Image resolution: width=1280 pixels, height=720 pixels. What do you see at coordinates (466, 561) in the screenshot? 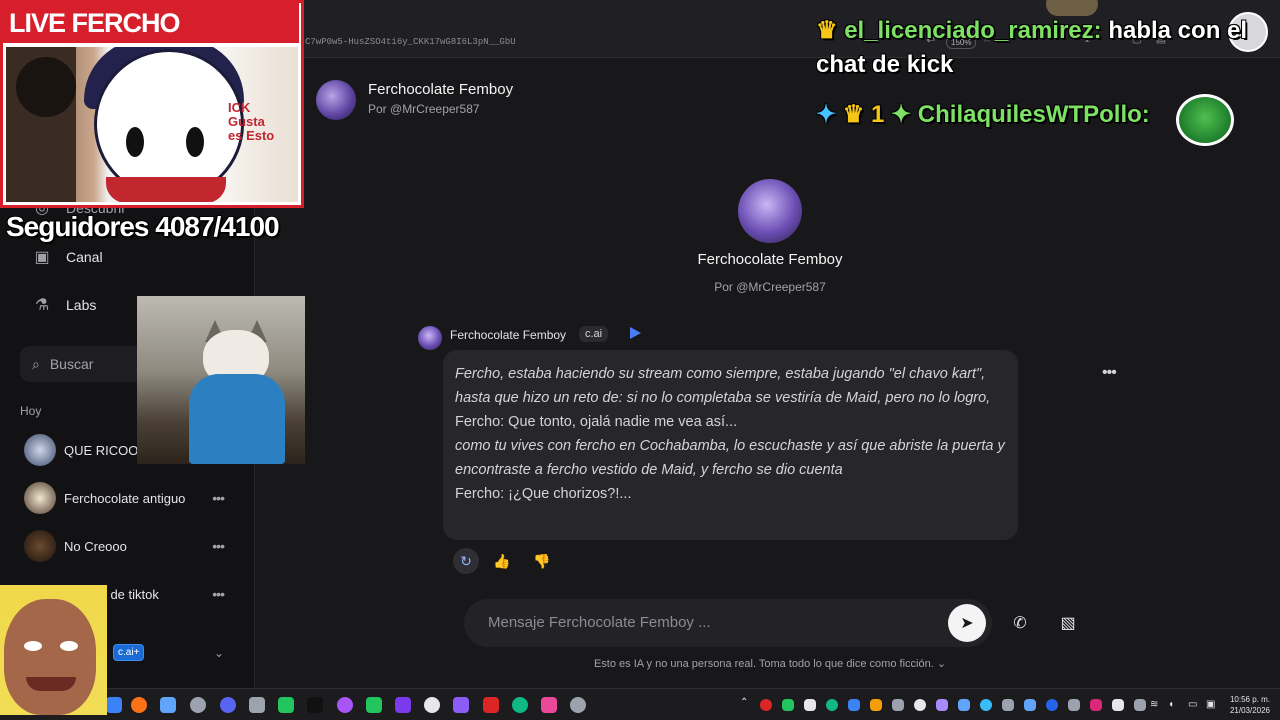
I see `regenerate-icon: ↻` at bounding box center [466, 561].